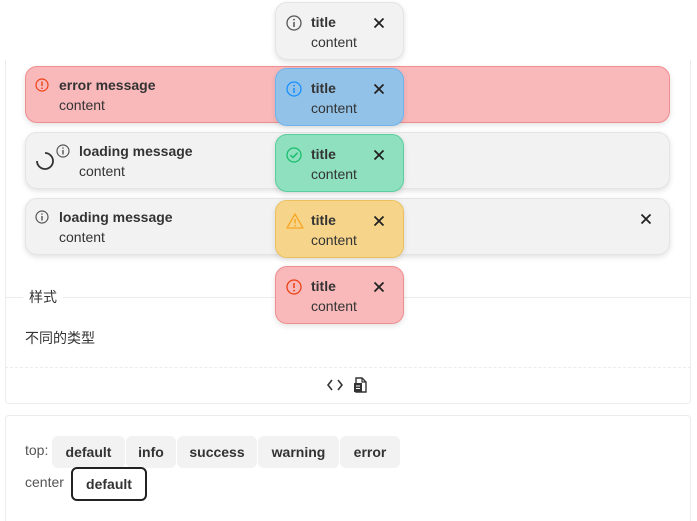 The height and width of the screenshot is (521, 697). I want to click on top-error-button: error, so click(370, 452).